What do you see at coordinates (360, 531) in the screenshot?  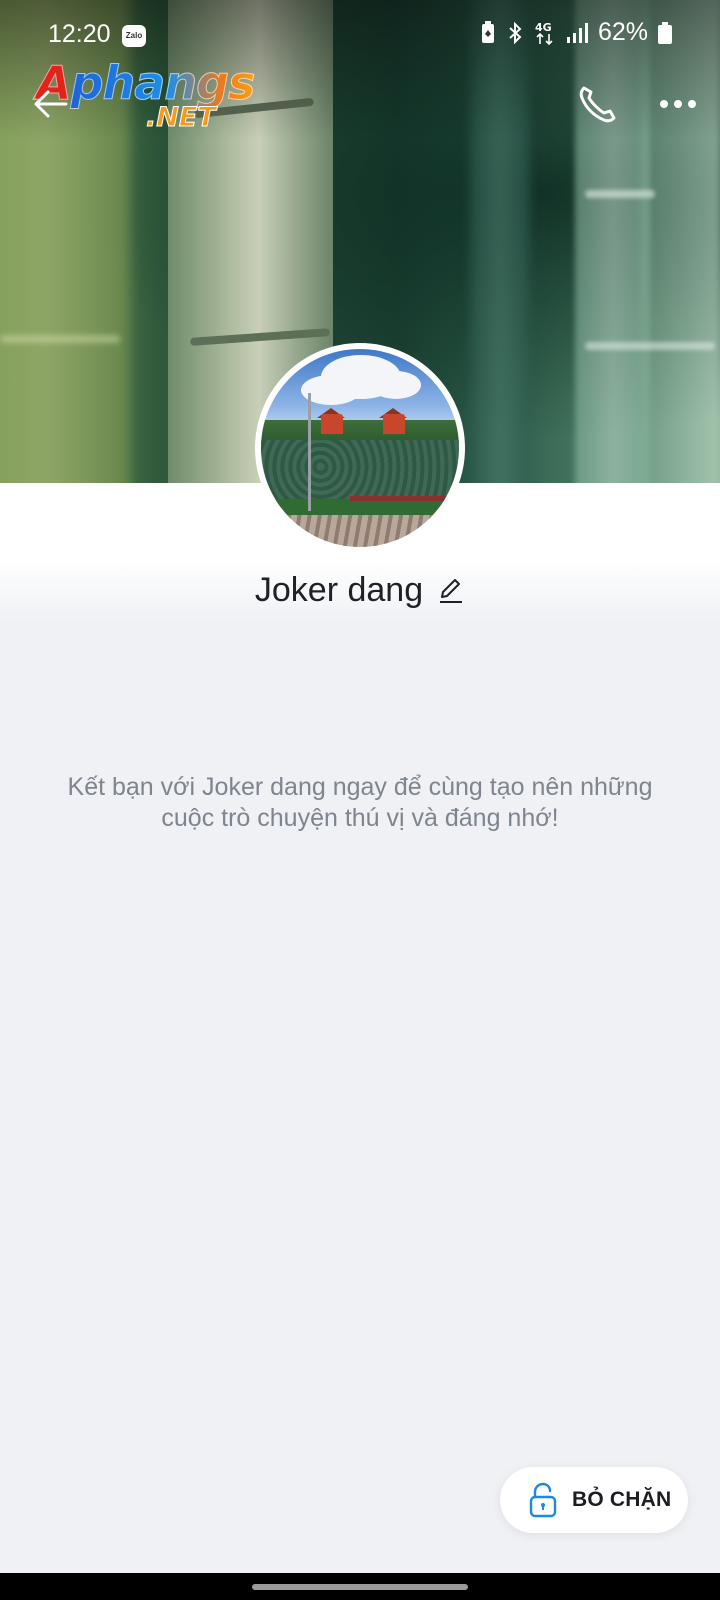 I see `avatar-walkway` at bounding box center [360, 531].